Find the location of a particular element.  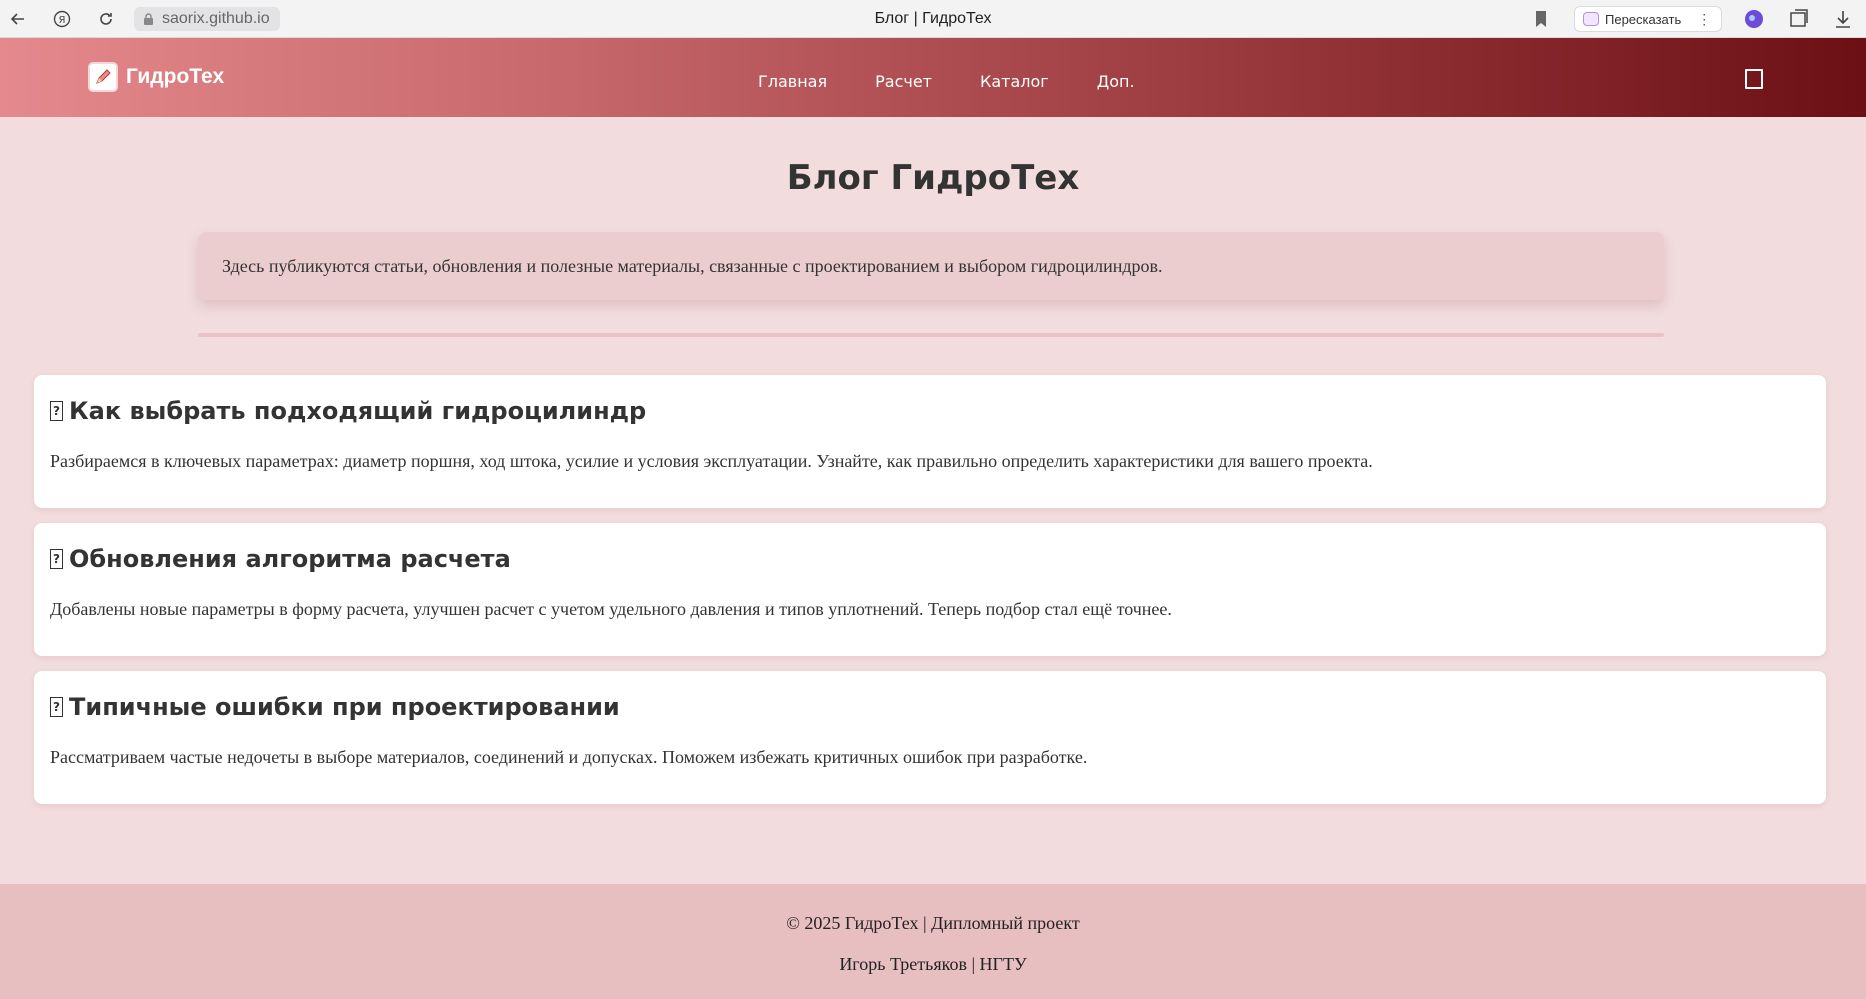

bookmark-icon is located at coordinates (1541, 19).